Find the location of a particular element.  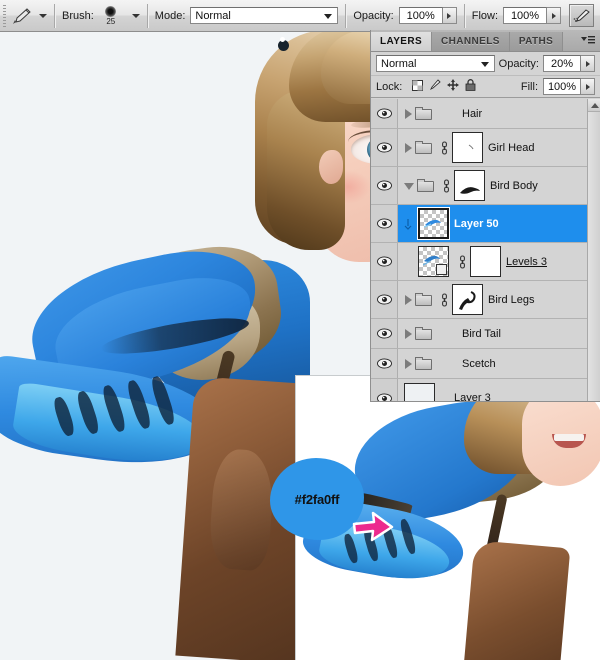

flow-slider-button is located at coordinates (554, 15).